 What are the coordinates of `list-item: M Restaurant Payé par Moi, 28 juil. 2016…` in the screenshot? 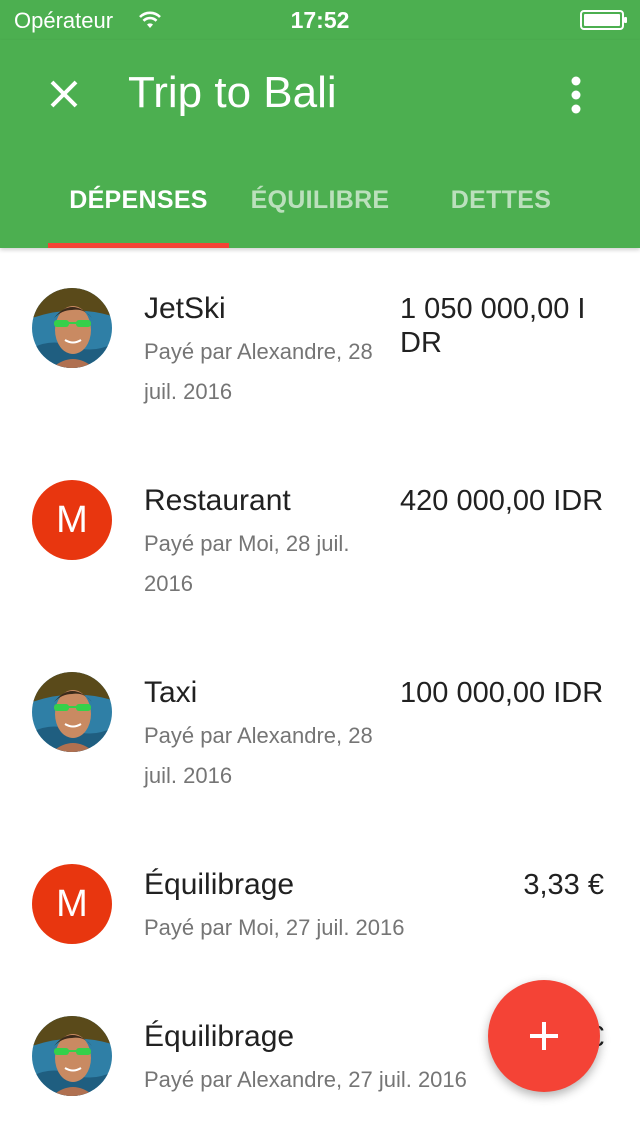 It's located at (320, 555).